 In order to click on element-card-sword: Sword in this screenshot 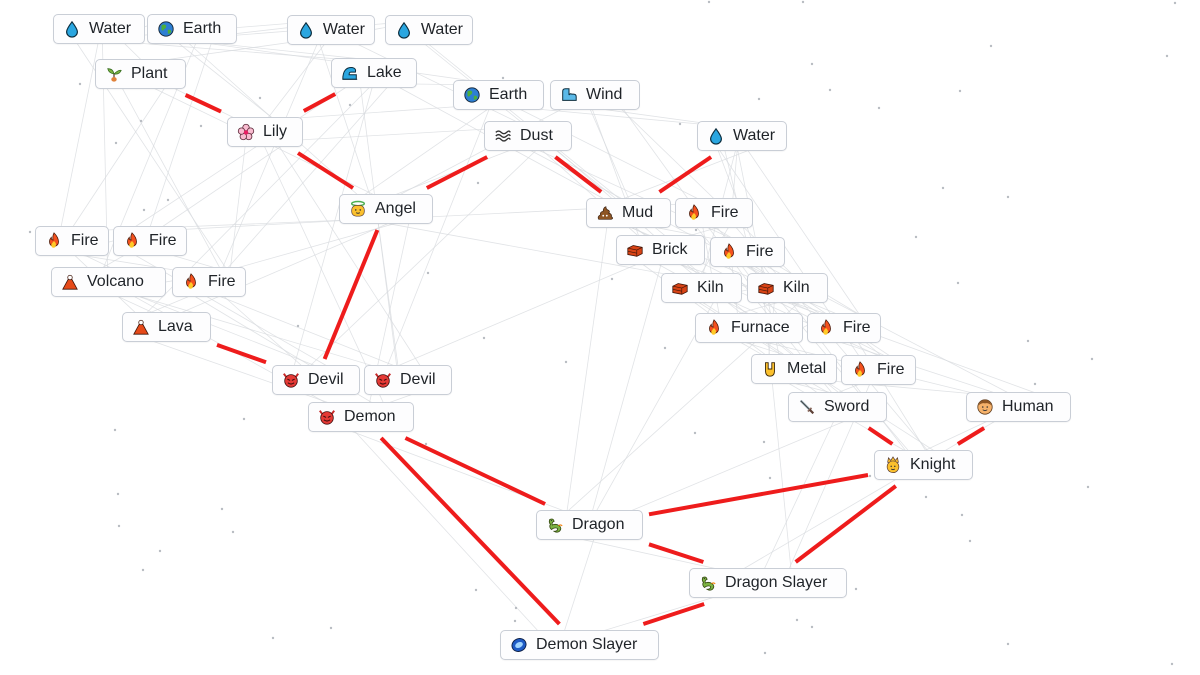, I will do `click(837, 407)`.